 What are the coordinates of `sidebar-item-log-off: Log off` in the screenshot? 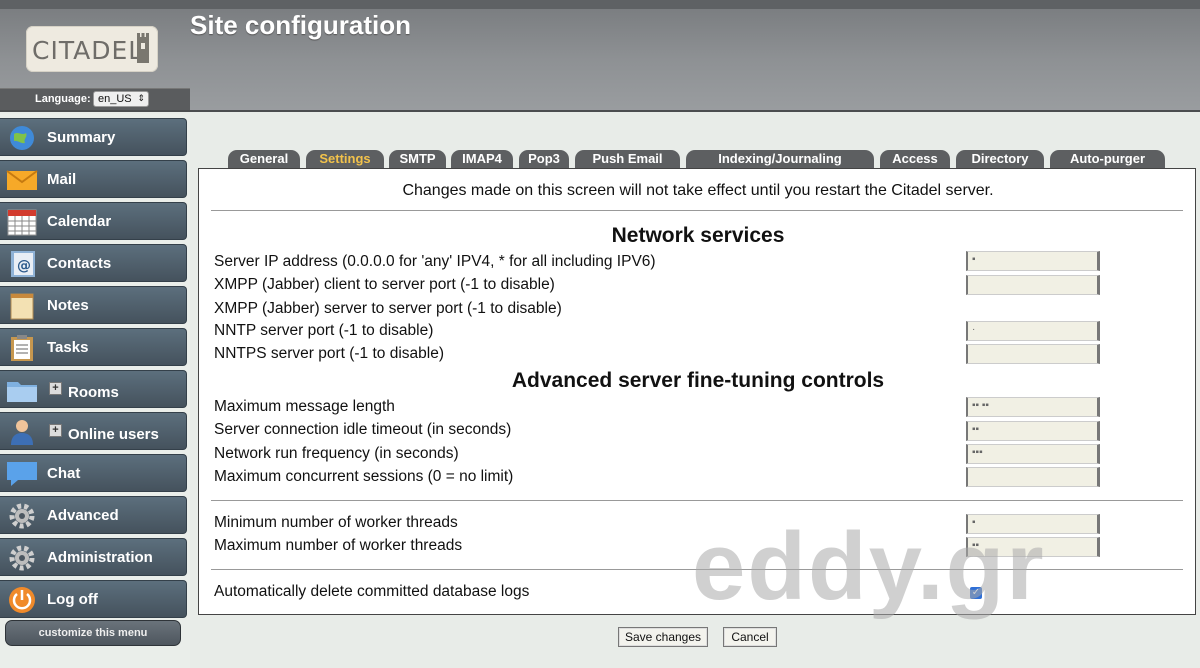 It's located at (93, 599).